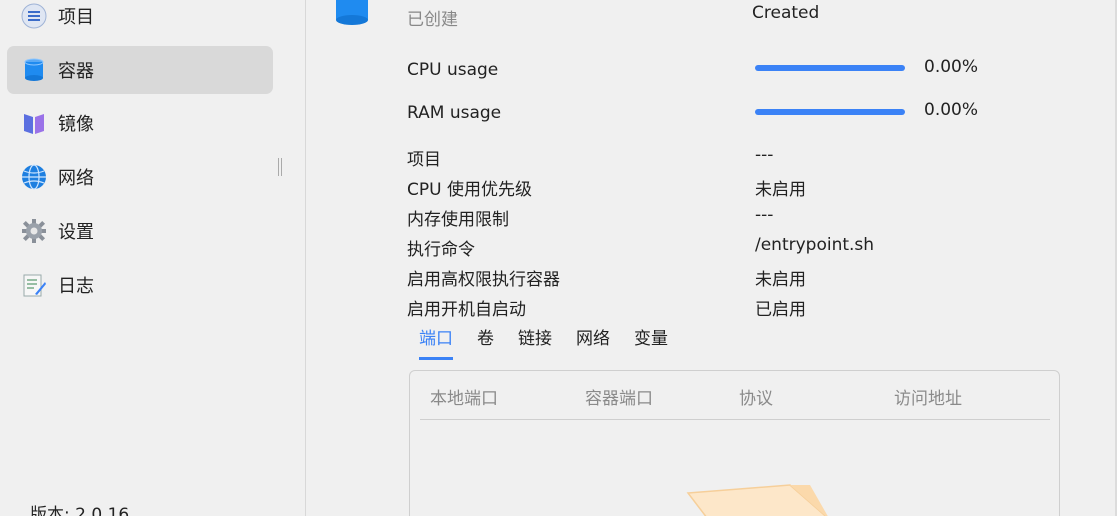 This screenshot has height=516, width=1117. I want to click on detail-value-privileged: 未启用, so click(780, 280).